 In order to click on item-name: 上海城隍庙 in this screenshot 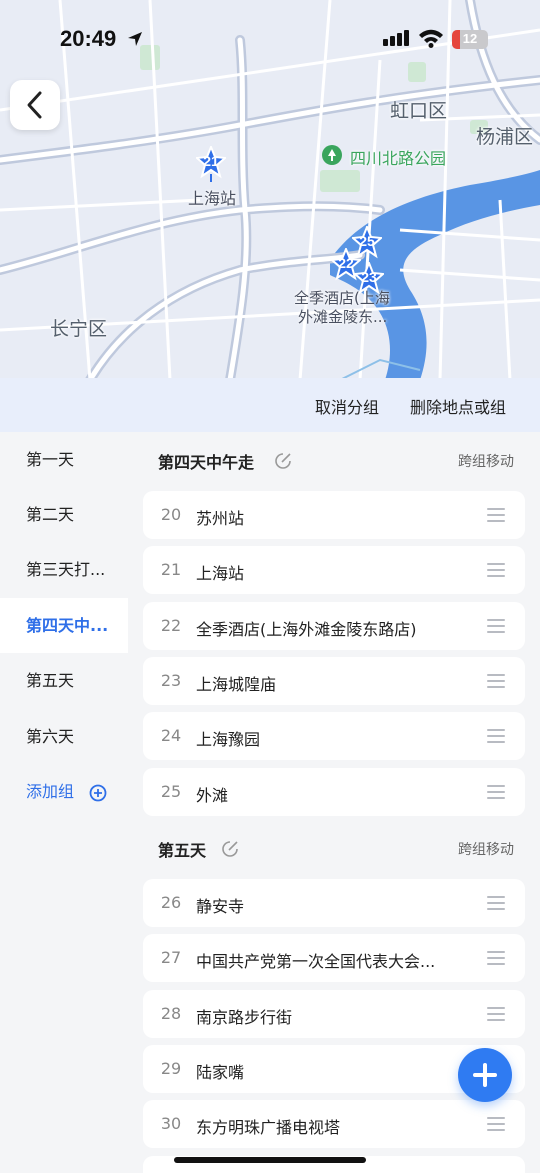, I will do `click(236, 684)`.